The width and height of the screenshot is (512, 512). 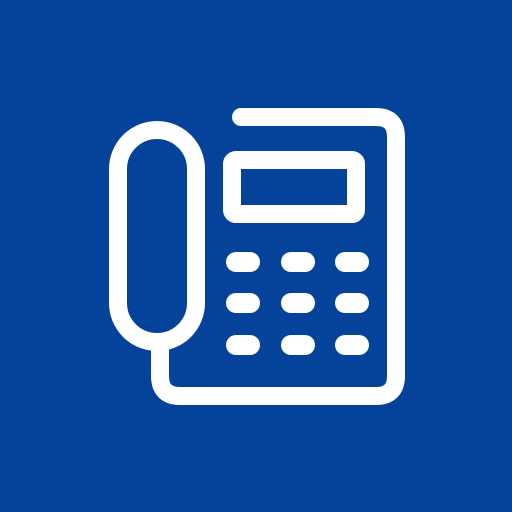 I want to click on handset-shape, so click(x=157, y=236).